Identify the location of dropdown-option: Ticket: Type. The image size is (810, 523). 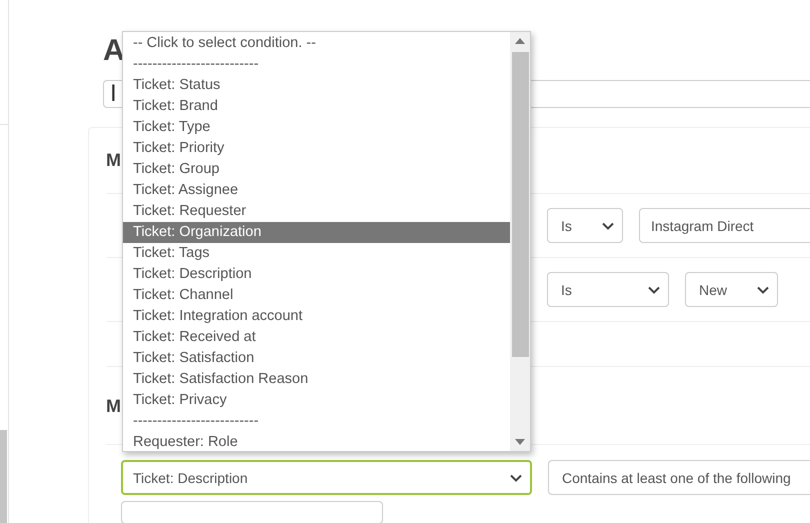
(316, 127).